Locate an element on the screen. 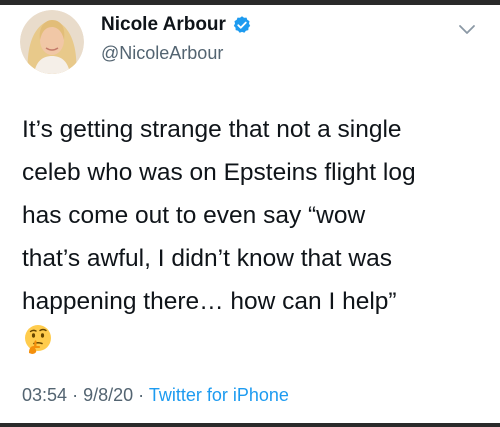 The height and width of the screenshot is (427, 500). tweet-date: 9/8/20 is located at coordinates (108, 395).